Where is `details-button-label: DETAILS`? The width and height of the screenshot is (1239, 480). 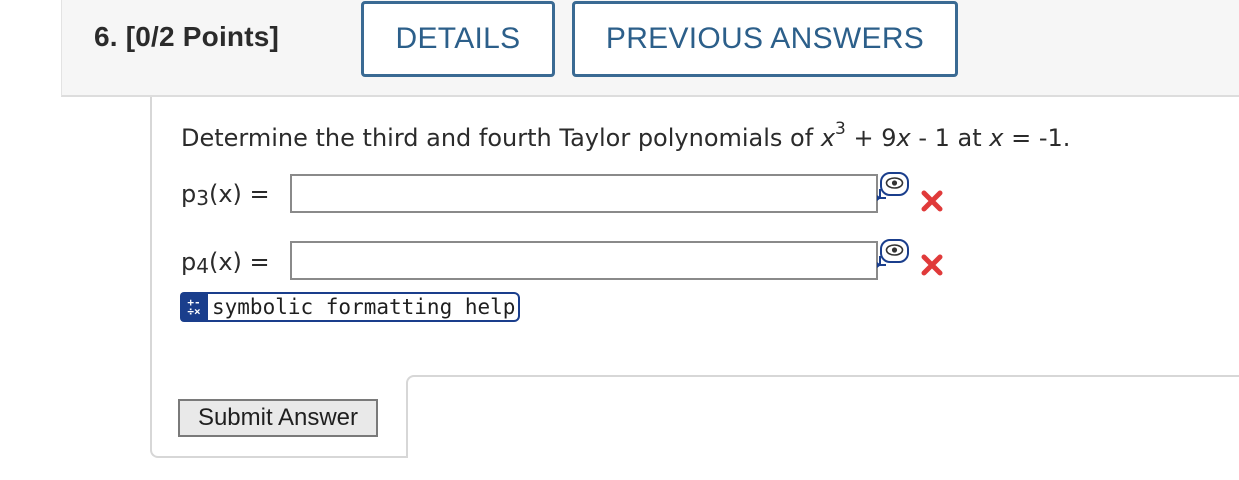
details-button-label: DETAILS is located at coordinates (458, 38).